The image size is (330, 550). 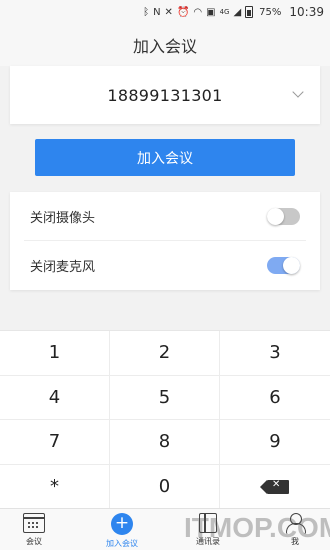 I want to click on key-5: 5, so click(x=165, y=397).